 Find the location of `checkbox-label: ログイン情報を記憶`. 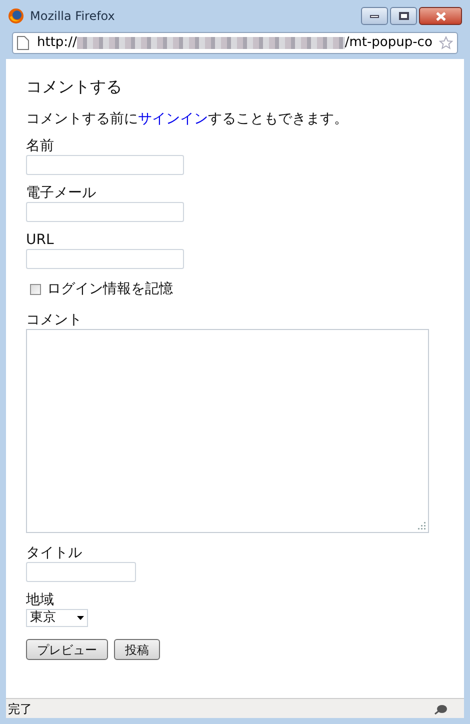

checkbox-label: ログイン情報を記憶 is located at coordinates (110, 289).